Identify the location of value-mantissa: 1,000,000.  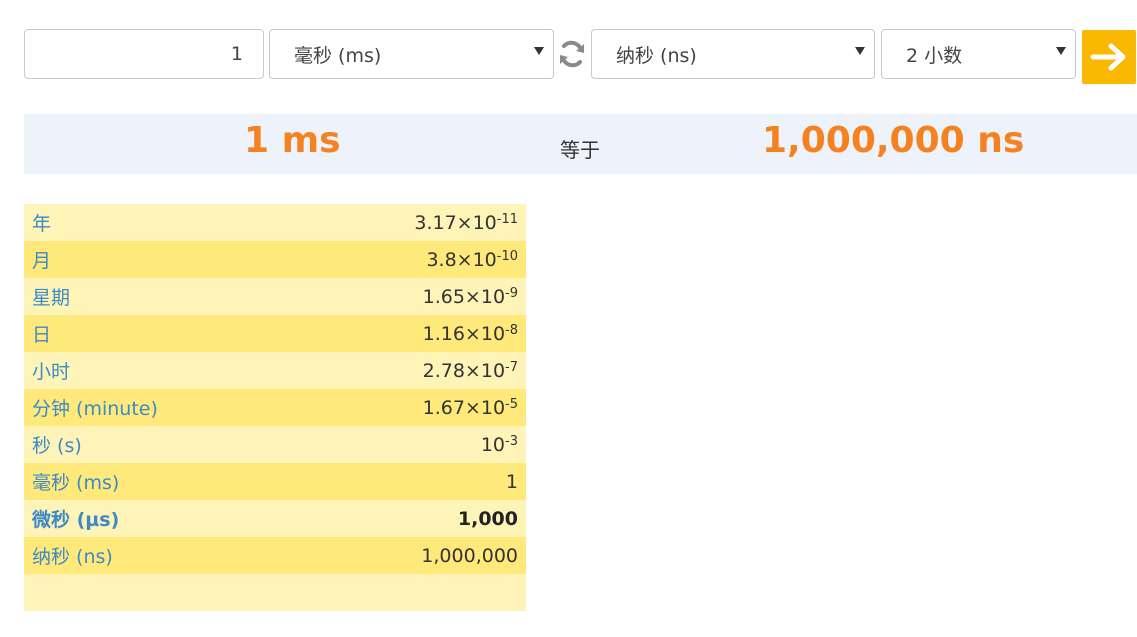
(469, 555).